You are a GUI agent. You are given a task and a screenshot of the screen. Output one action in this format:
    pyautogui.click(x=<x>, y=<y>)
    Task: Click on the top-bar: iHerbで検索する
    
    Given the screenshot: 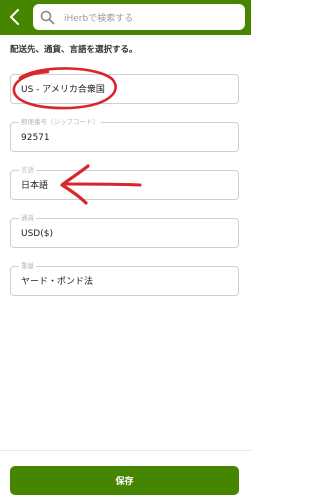 What is the action you would take?
    pyautogui.click(x=125, y=17)
    